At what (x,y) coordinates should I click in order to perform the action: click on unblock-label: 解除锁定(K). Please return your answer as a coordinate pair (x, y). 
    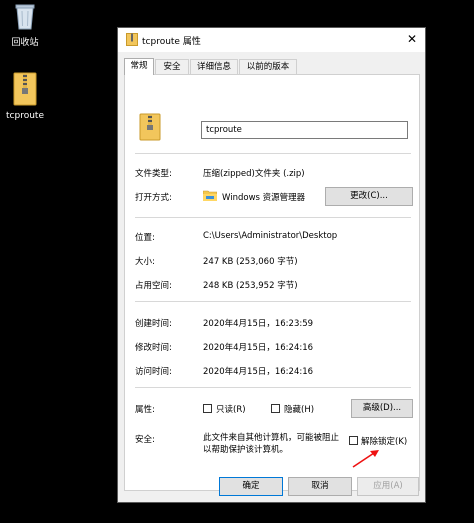
    Looking at the image, I should click on (384, 441).